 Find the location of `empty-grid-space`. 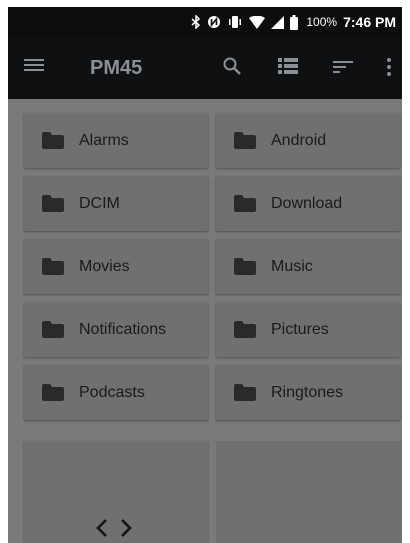

empty-grid-space is located at coordinates (309, 492).